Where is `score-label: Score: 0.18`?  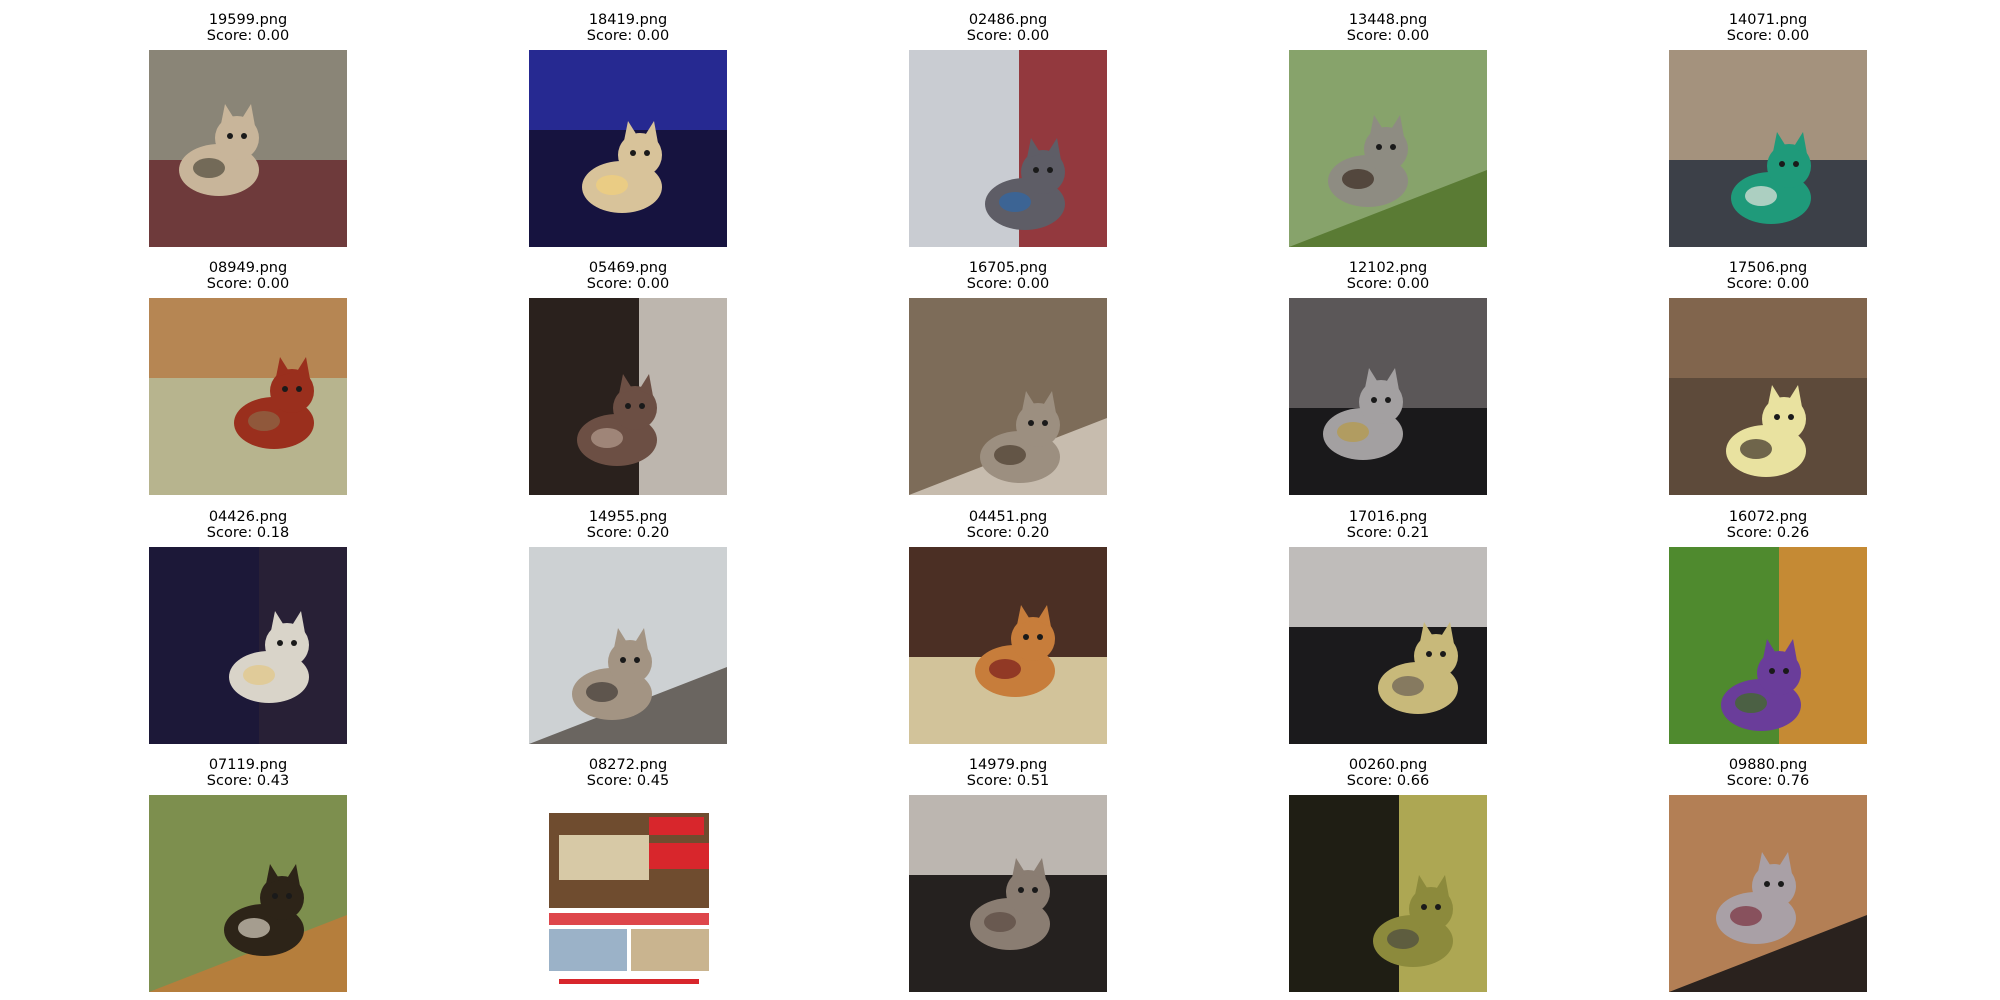
score-label: Score: 0.18 is located at coordinates (248, 533).